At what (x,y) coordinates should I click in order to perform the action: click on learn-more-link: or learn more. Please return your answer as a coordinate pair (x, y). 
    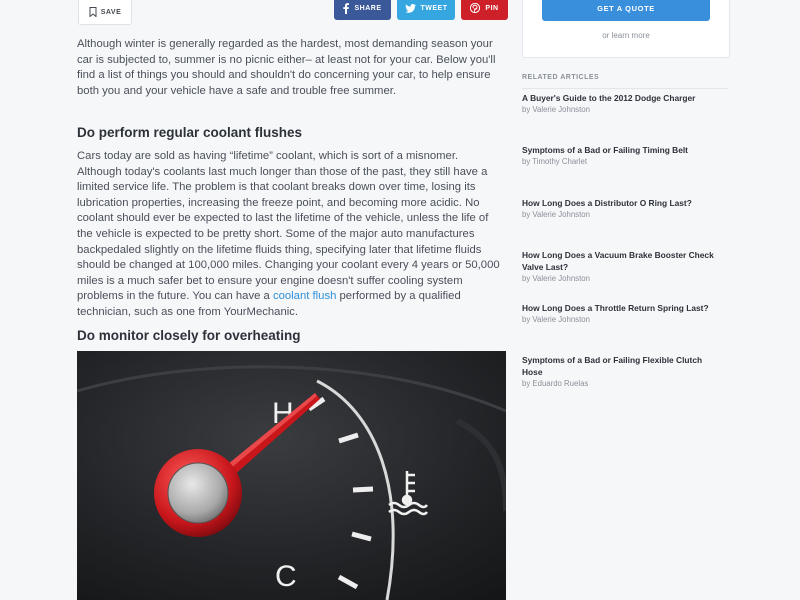
    Looking at the image, I should click on (626, 35).